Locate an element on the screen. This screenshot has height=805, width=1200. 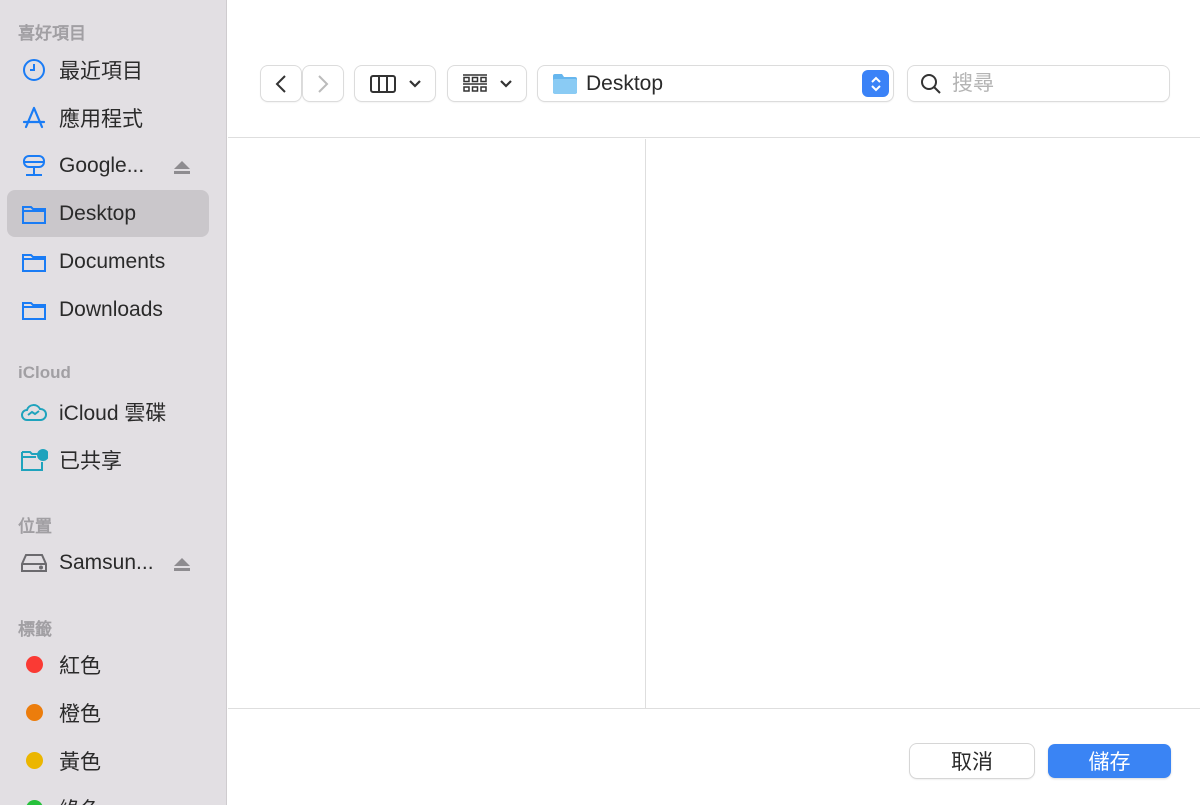
columns-view-icon is located at coordinates (383, 83).